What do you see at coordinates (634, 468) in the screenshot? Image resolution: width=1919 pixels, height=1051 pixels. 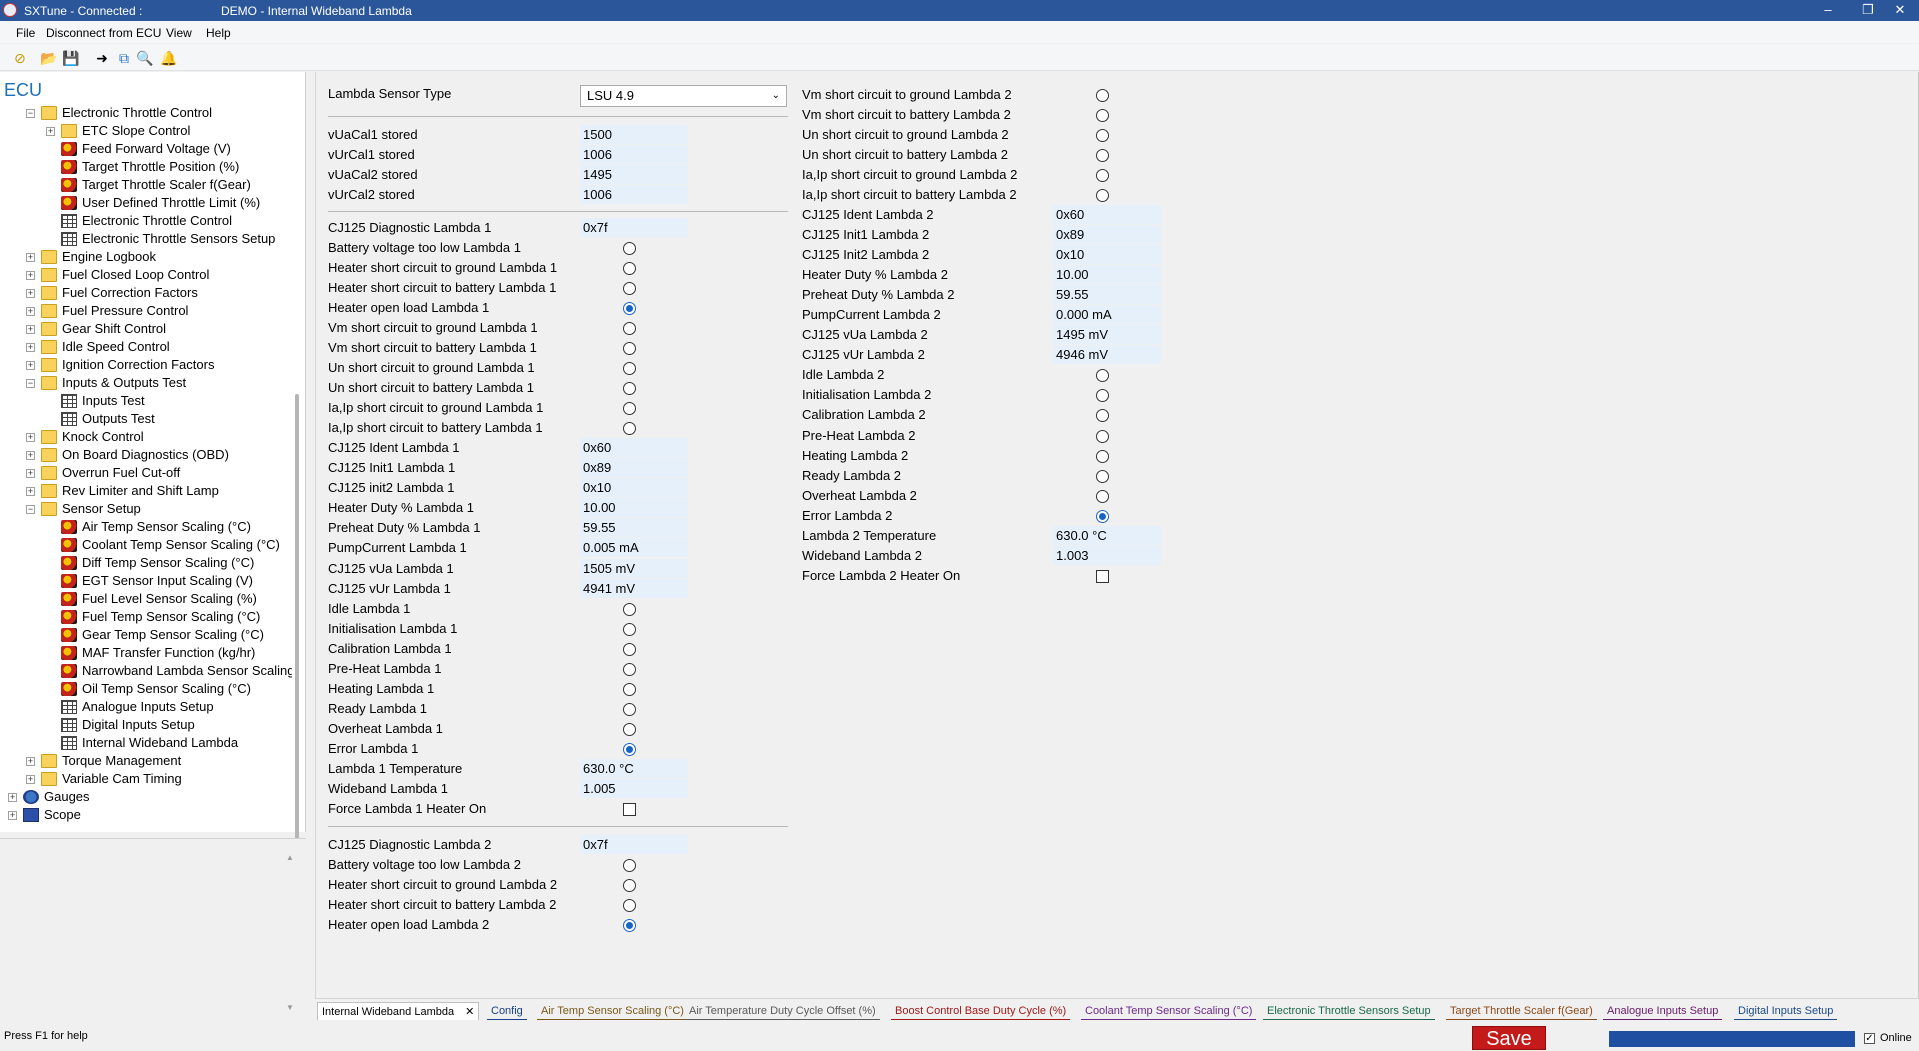 I see `field-value-cj125-init1-lambda-1: 0x89` at bounding box center [634, 468].